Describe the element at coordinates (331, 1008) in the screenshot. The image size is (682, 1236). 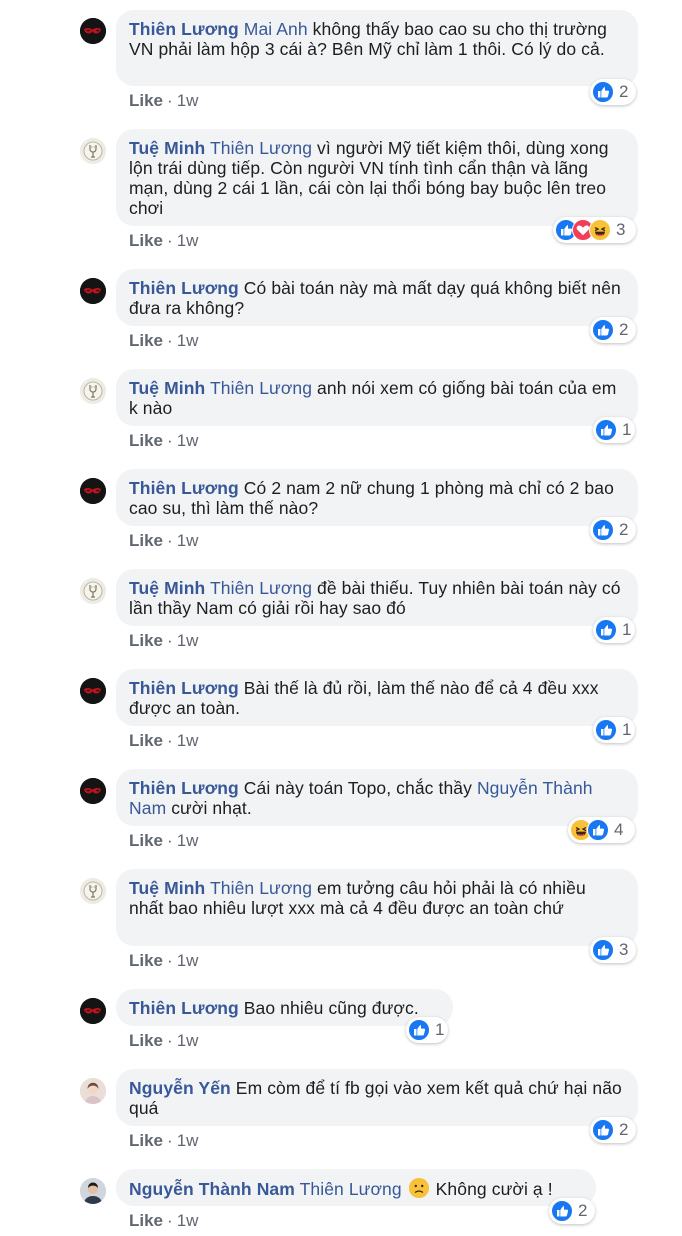
I see `comment-text: Bao nhiêu cũng được.` at that location.